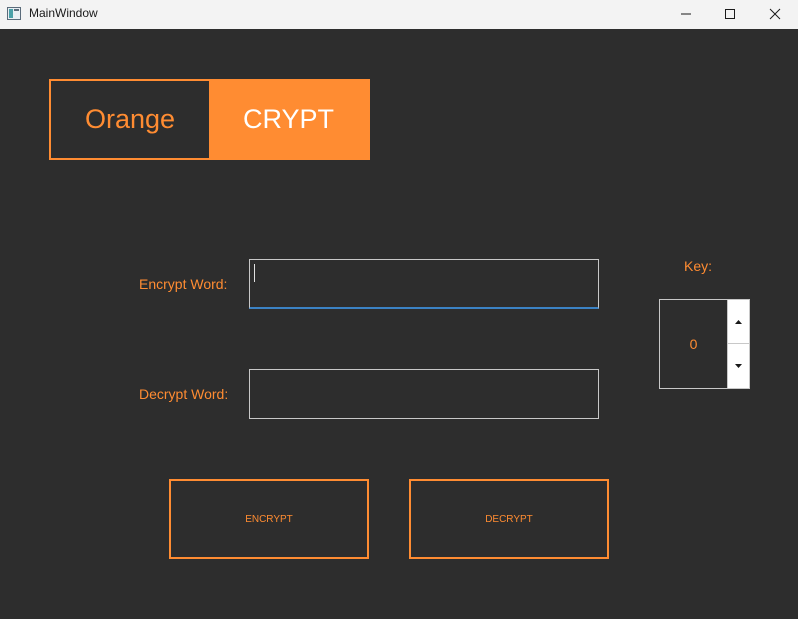 This screenshot has height=619, width=798. I want to click on key-increment-button, so click(738, 322).